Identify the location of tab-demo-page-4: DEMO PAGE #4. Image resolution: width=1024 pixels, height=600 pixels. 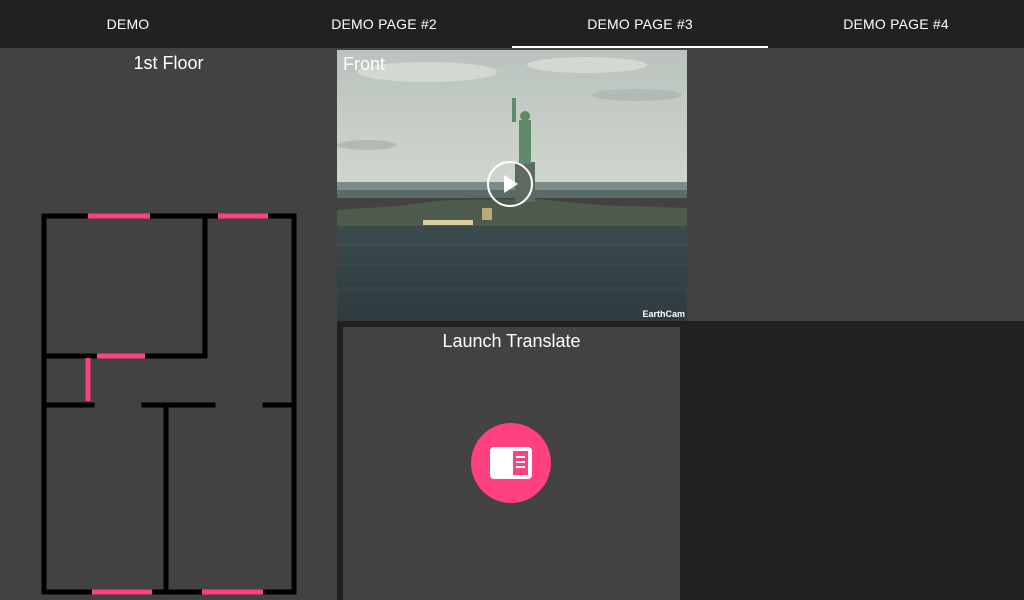
(896, 24).